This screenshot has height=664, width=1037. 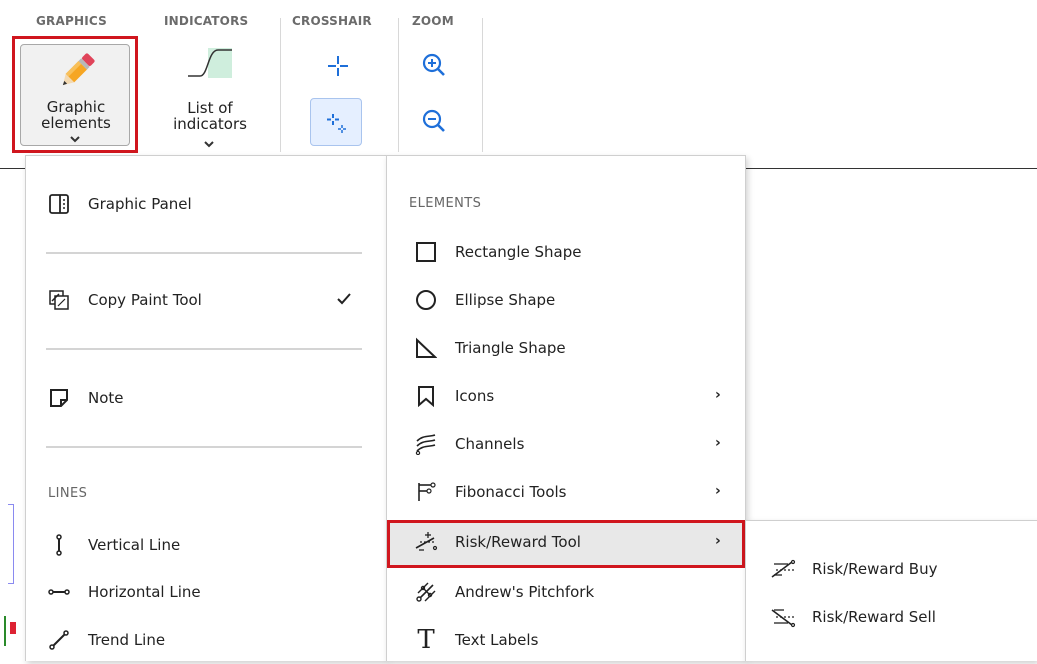 What do you see at coordinates (196, 640) in the screenshot?
I see `menu-item-trend-line: Trend Line` at bounding box center [196, 640].